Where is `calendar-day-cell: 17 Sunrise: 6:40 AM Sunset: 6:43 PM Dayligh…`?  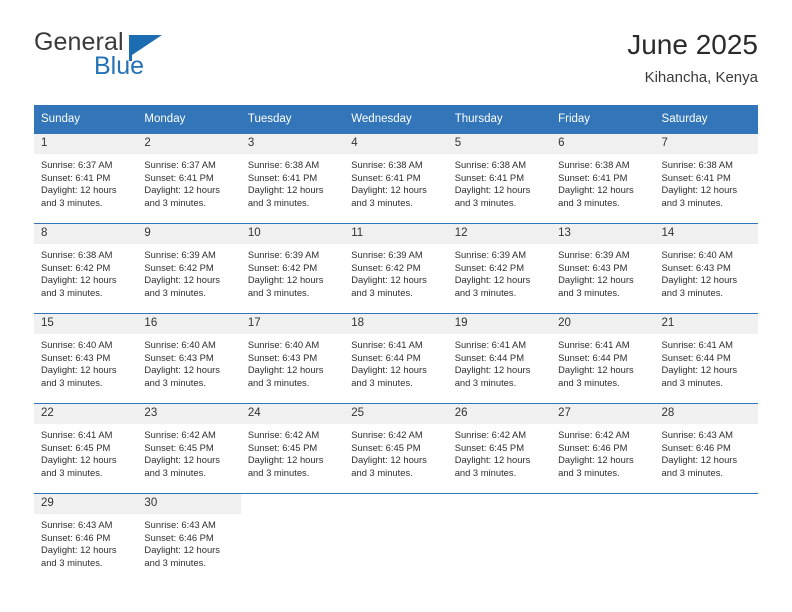
calendar-day-cell: 17 Sunrise: 6:40 AM Sunset: 6:43 PM Dayligh… is located at coordinates (292, 358).